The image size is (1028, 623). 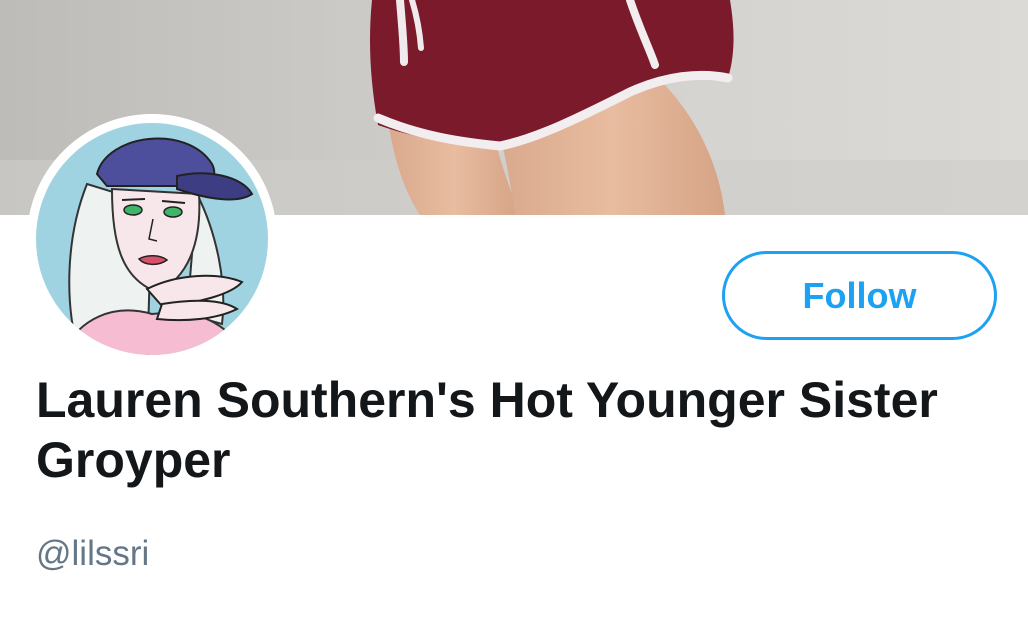 I want to click on follow-button: Follow, so click(x=859, y=295).